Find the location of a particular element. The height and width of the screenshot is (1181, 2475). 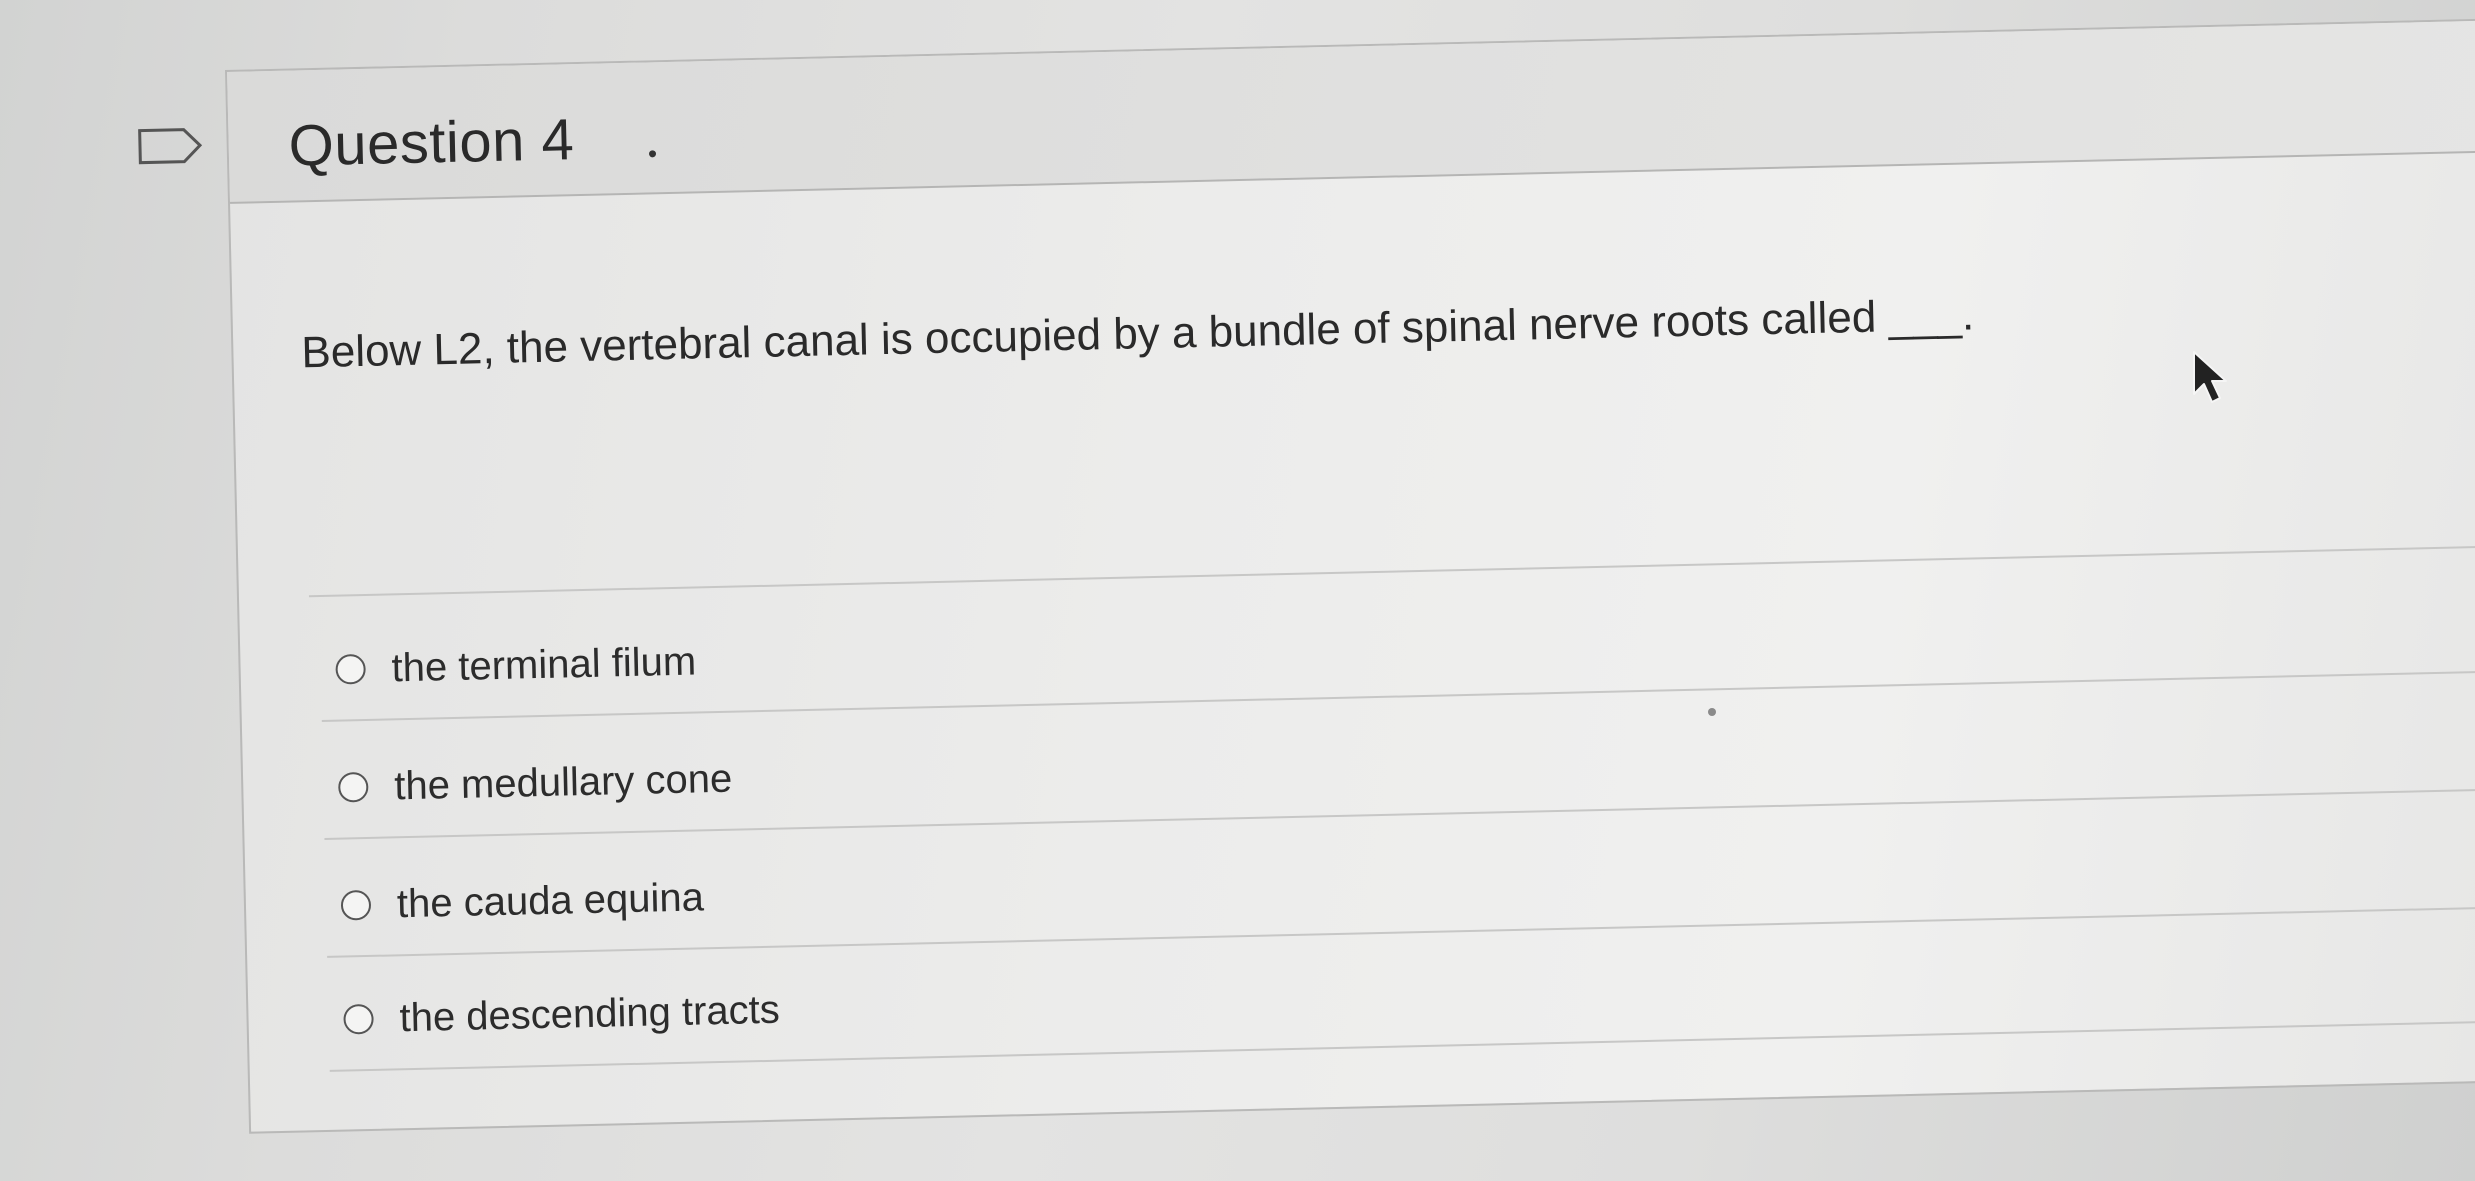

answers-top-divider is located at coordinates (1391, 571).